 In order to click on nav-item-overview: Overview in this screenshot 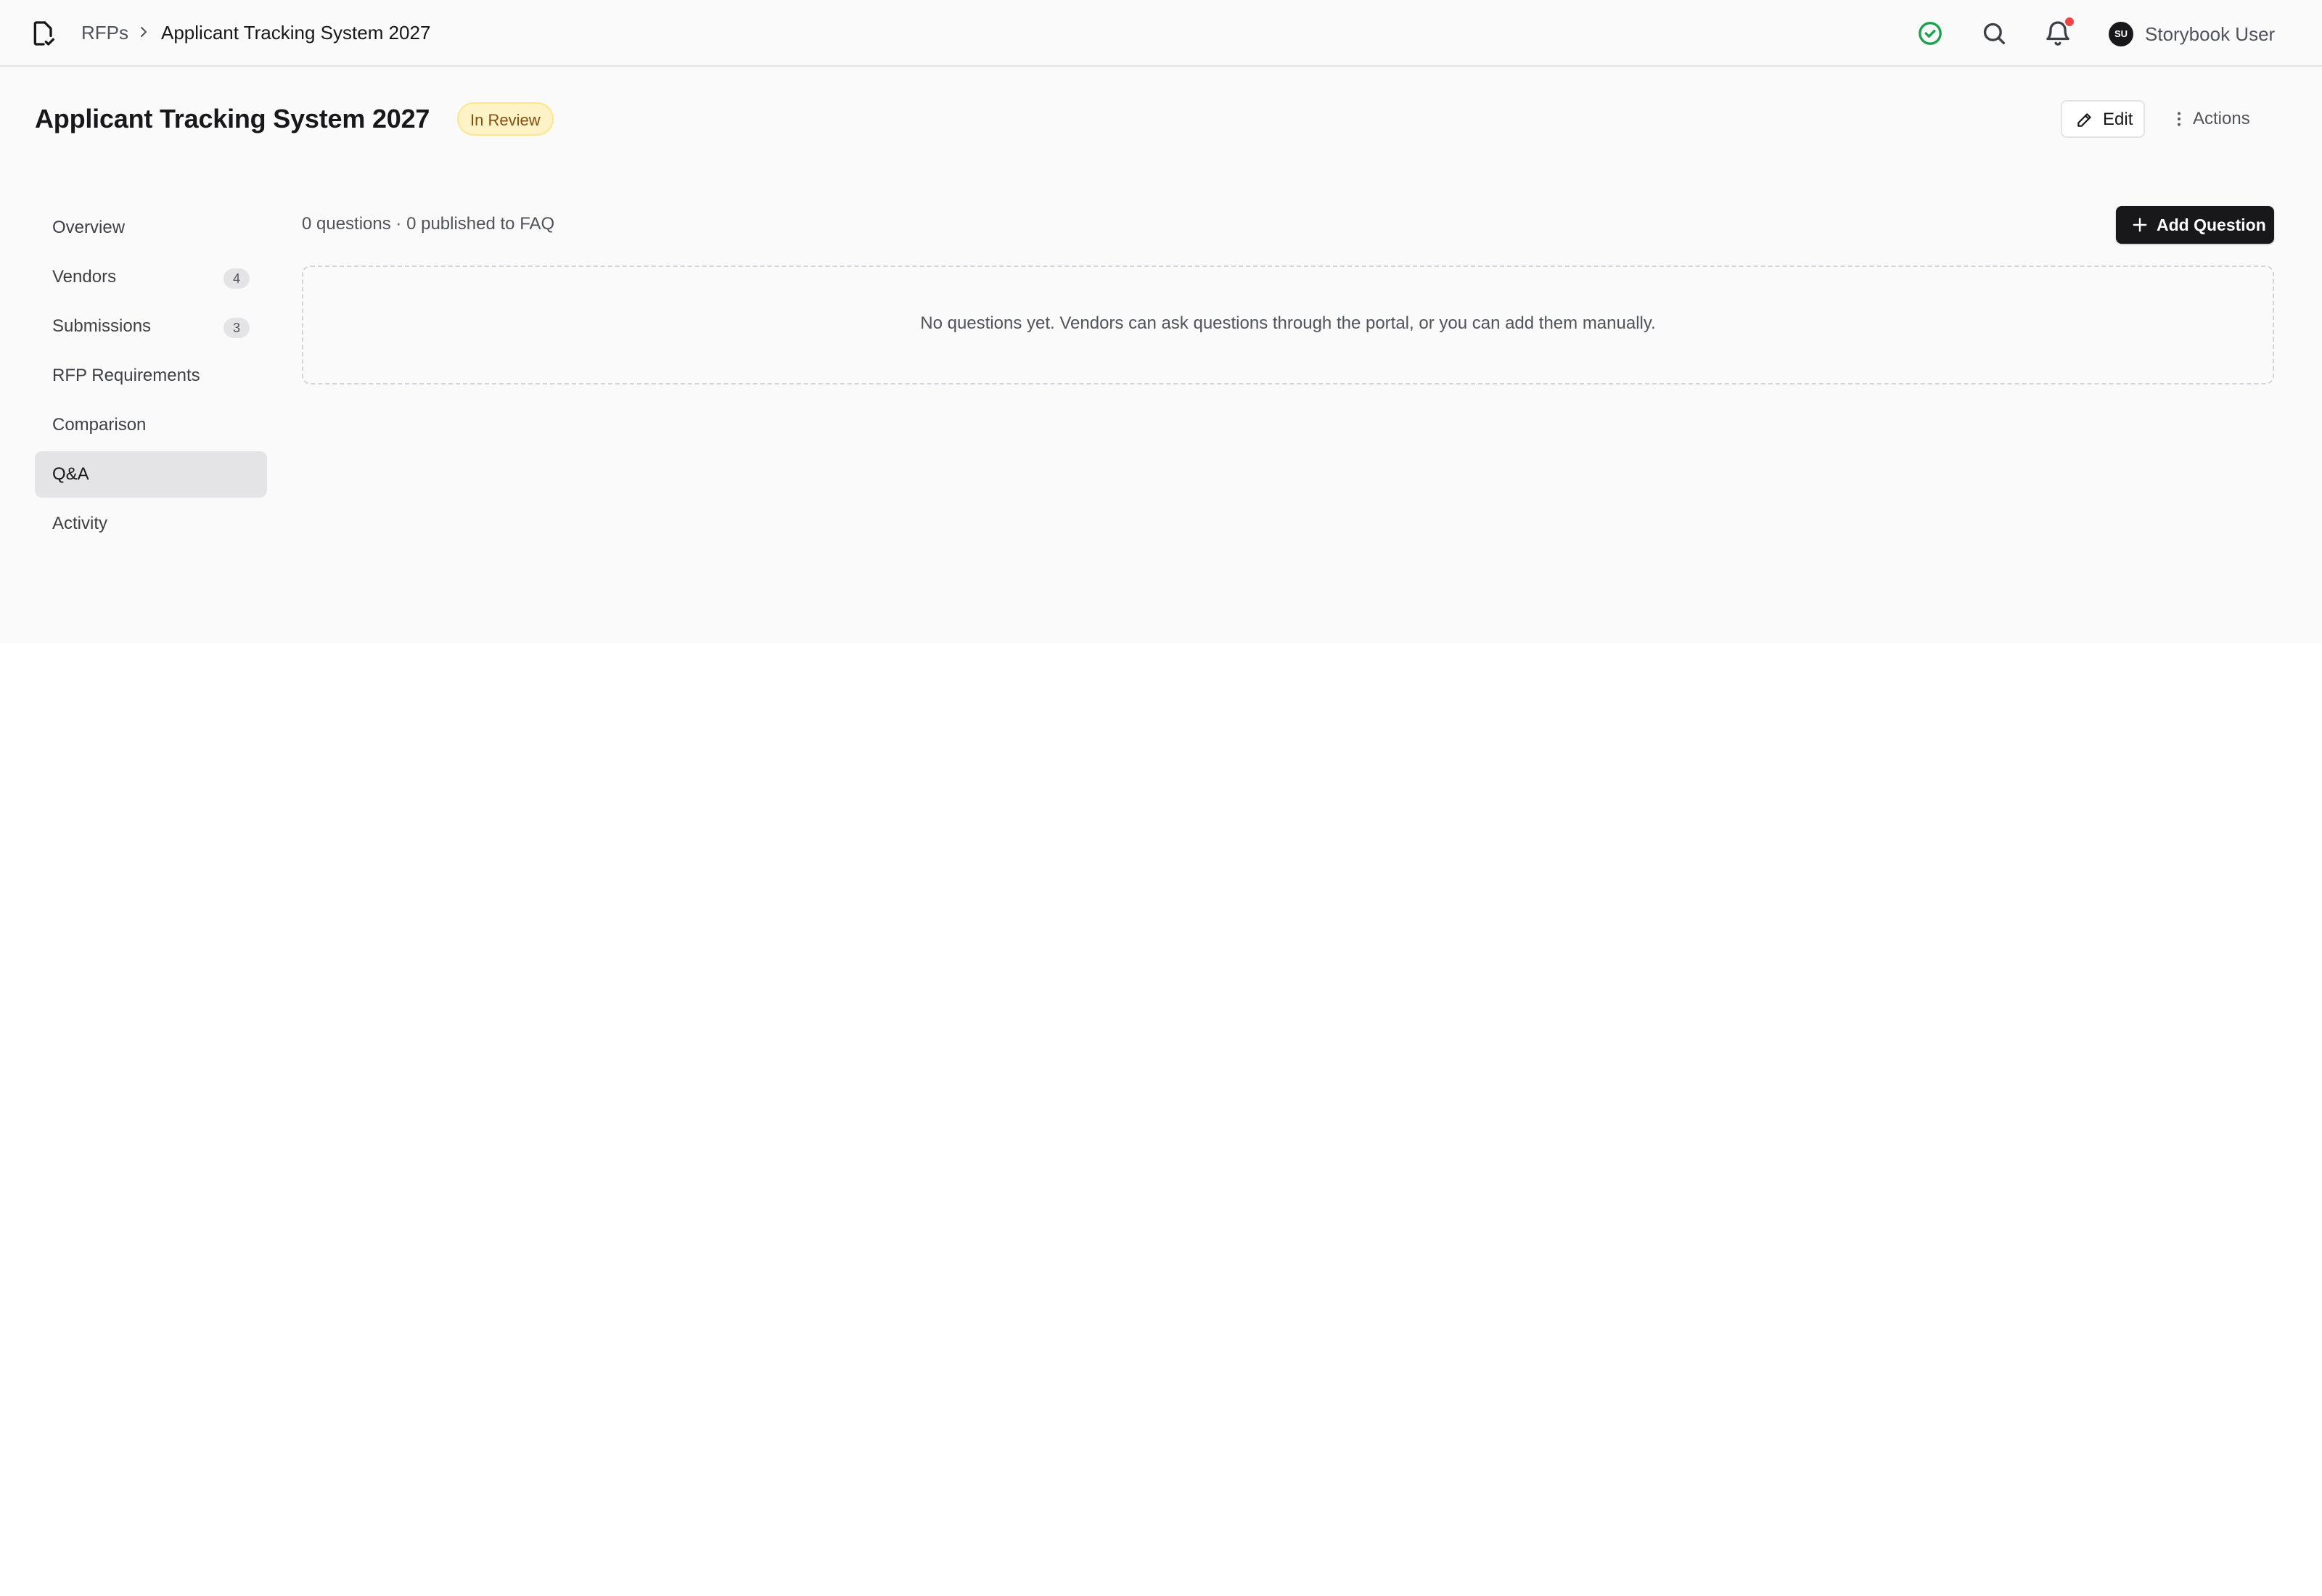, I will do `click(151, 228)`.